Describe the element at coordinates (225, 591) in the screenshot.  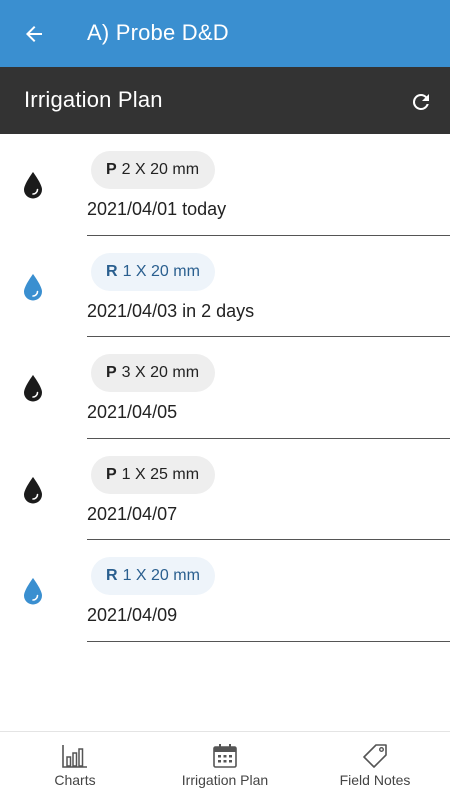
I see `list-item: R 1 X 20 mm 2021/04/09` at that location.